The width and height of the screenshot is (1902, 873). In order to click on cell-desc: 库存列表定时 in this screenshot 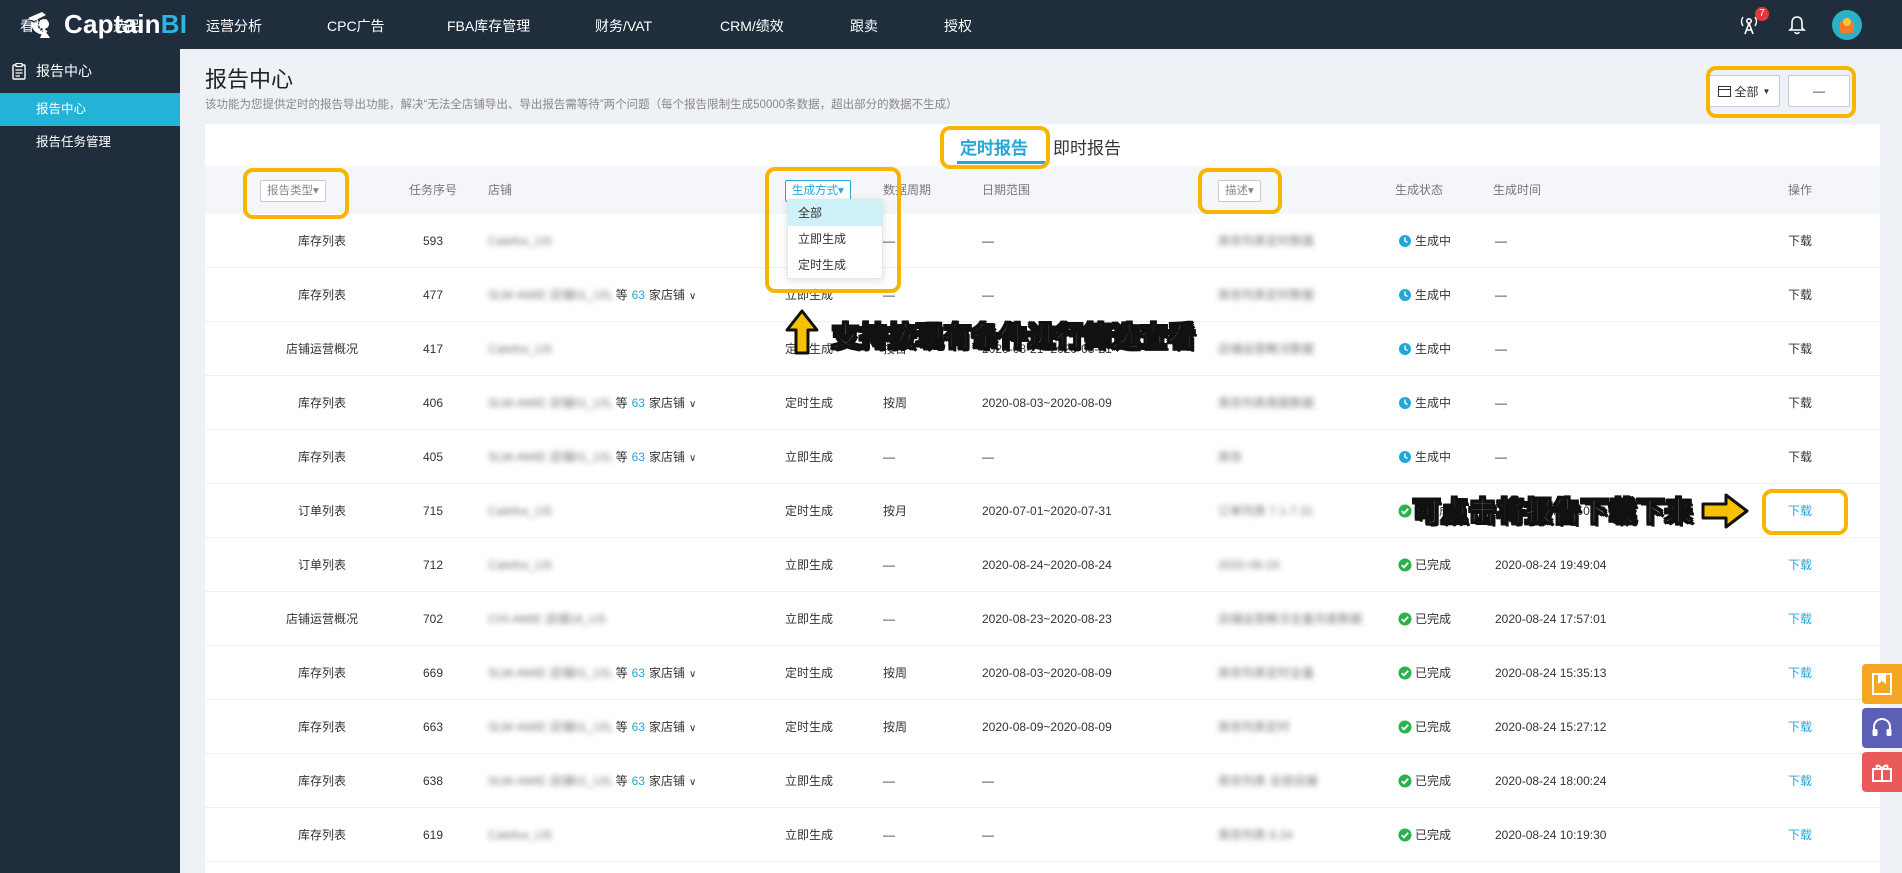, I will do `click(1254, 727)`.